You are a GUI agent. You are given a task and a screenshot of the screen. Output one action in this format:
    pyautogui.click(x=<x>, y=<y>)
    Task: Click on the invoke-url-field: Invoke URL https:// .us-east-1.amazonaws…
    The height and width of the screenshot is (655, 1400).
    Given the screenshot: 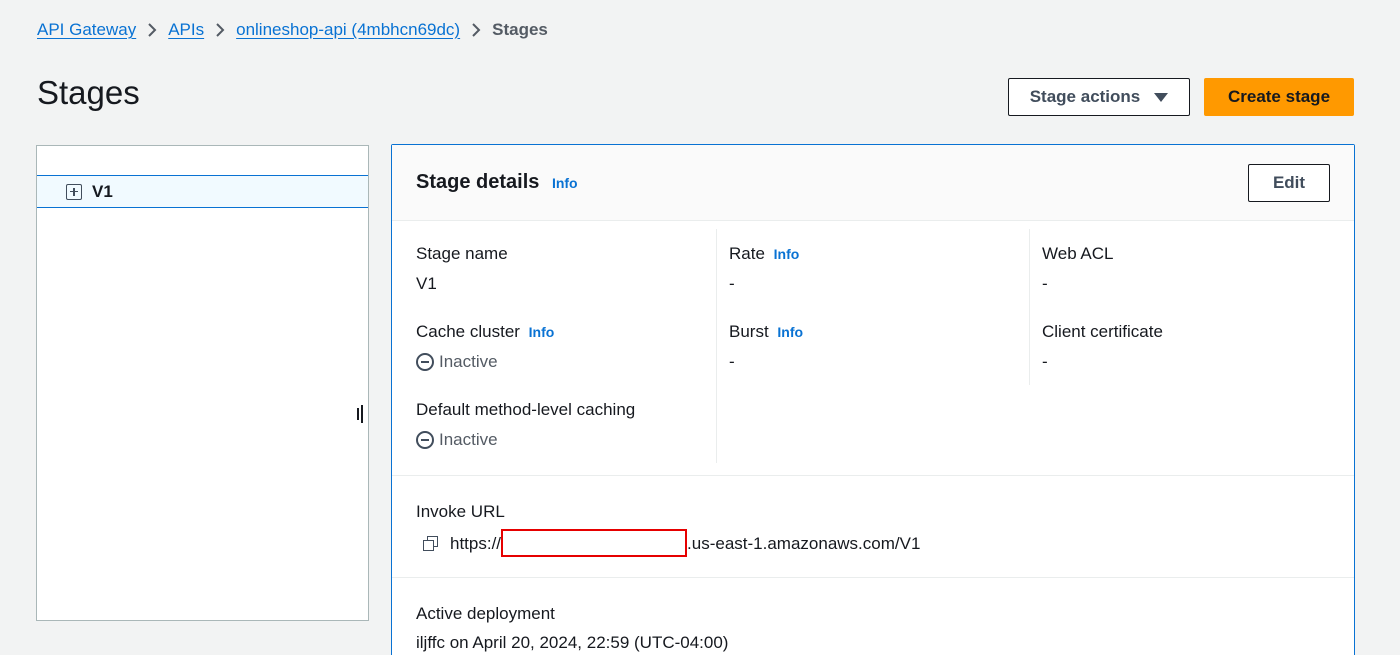 What is the action you would take?
    pyautogui.click(x=668, y=529)
    